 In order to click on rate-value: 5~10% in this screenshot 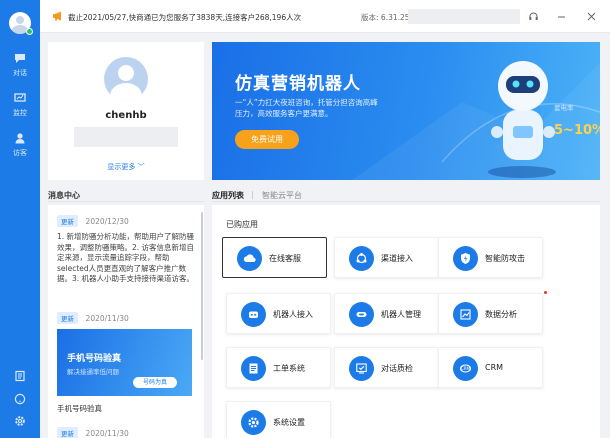, I will do `click(577, 130)`.